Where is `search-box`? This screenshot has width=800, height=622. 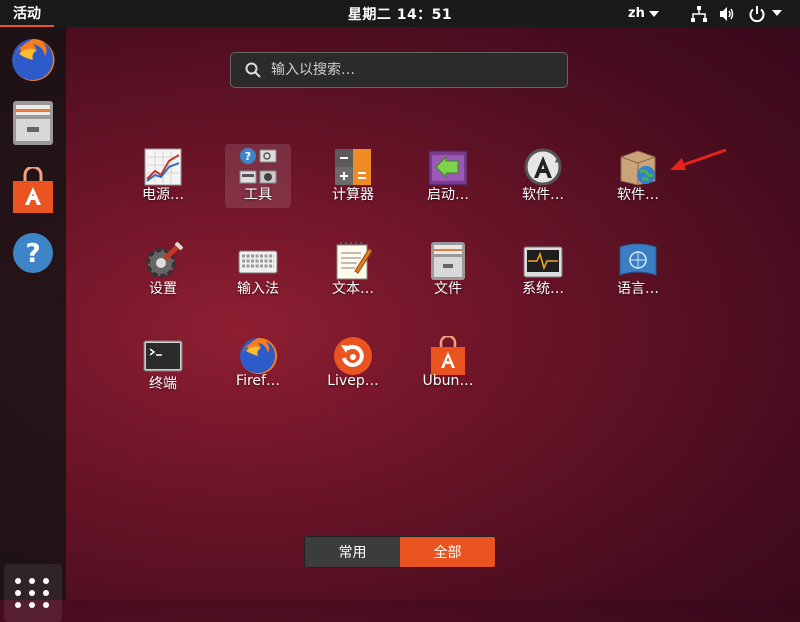
search-box is located at coordinates (399, 70).